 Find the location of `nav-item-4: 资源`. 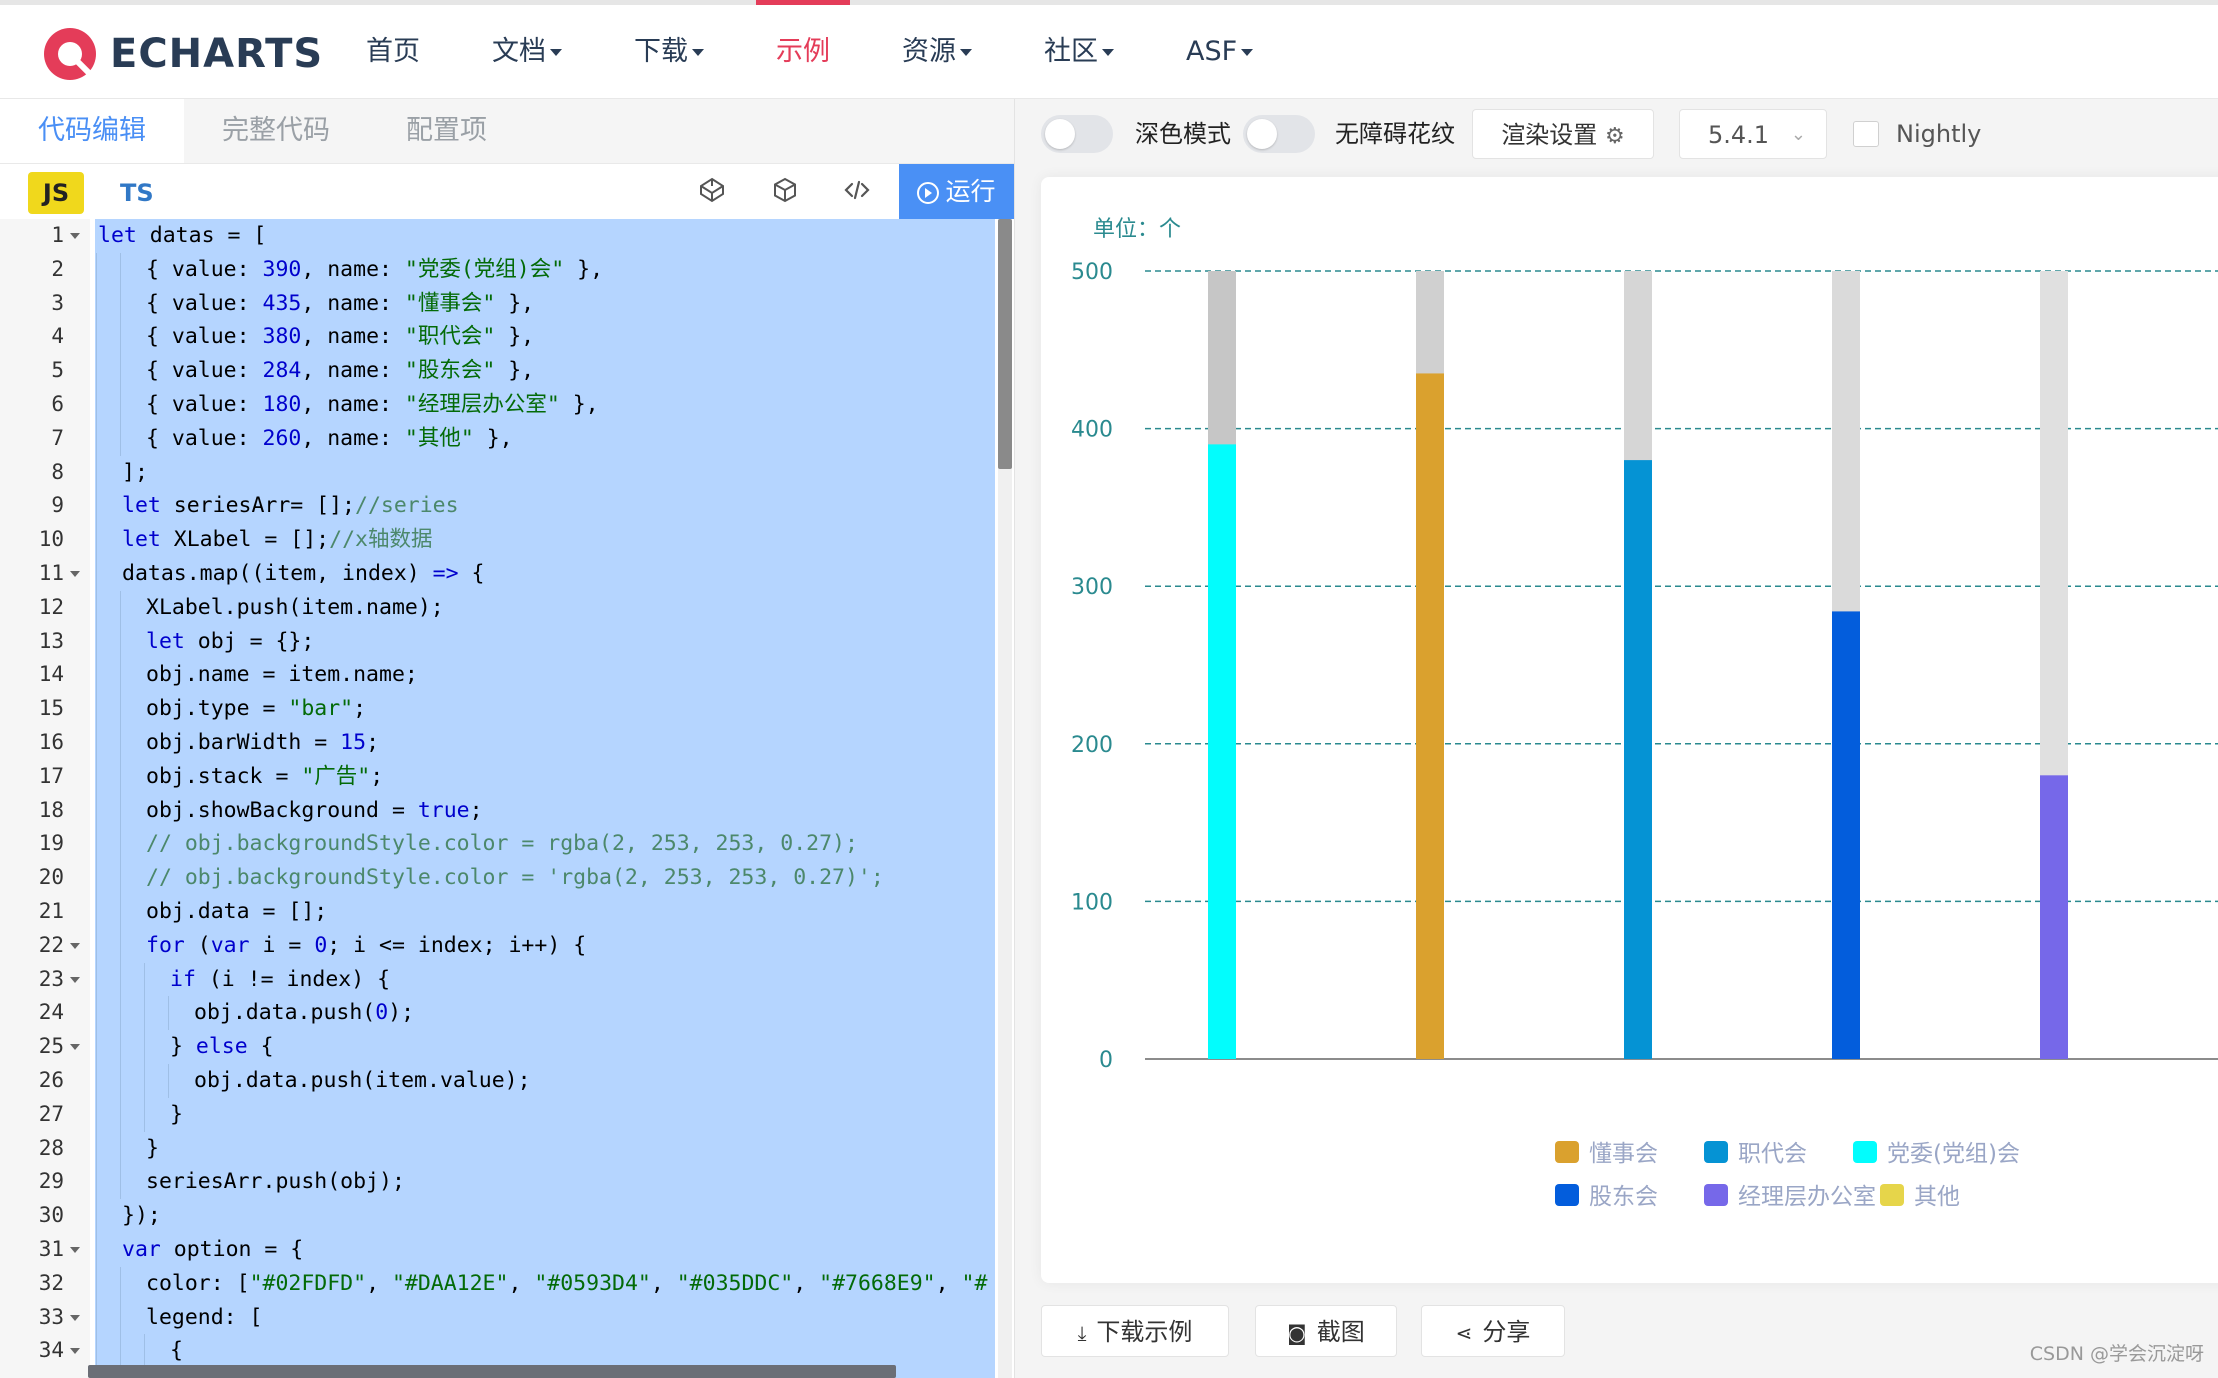

nav-item-4: 资源 is located at coordinates (937, 52).